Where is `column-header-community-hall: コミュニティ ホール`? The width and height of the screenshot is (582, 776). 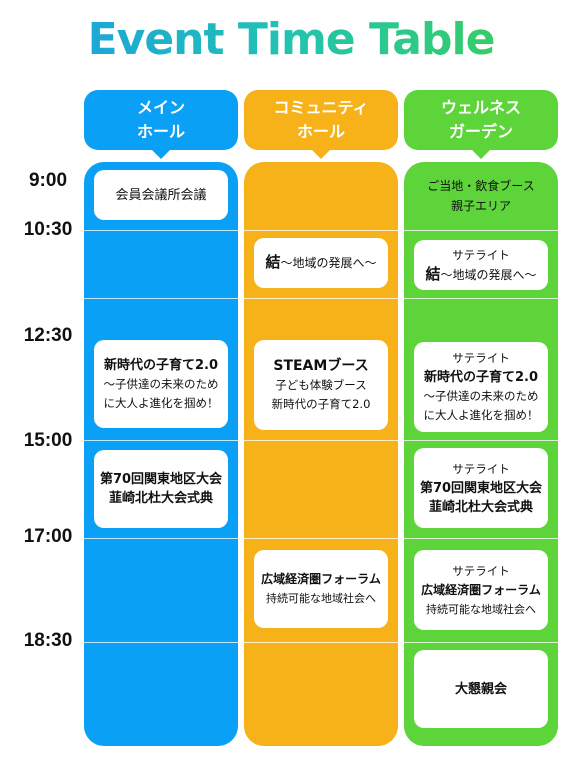 column-header-community-hall: コミュニティ ホール is located at coordinates (321, 124).